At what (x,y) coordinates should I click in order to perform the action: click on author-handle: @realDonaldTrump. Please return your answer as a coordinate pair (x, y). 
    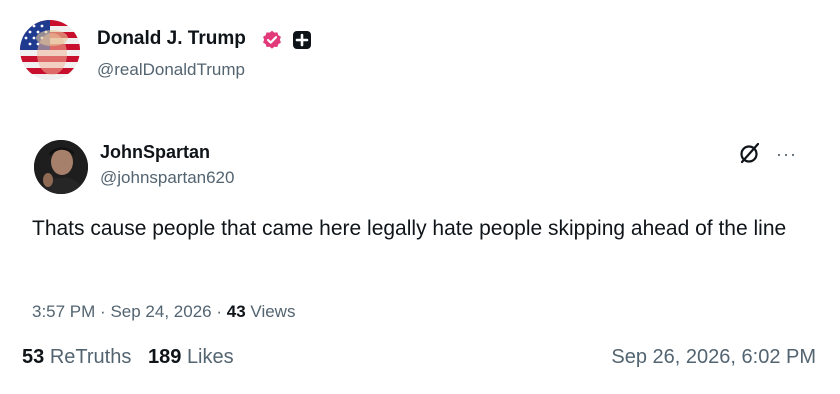
    Looking at the image, I should click on (171, 70).